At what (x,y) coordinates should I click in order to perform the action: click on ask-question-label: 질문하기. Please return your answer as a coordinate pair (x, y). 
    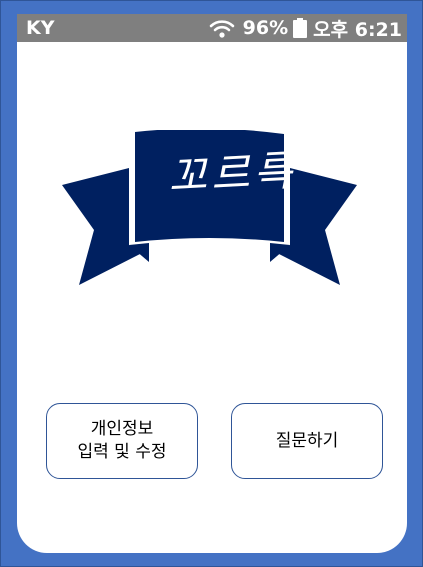
    Looking at the image, I should click on (307, 440).